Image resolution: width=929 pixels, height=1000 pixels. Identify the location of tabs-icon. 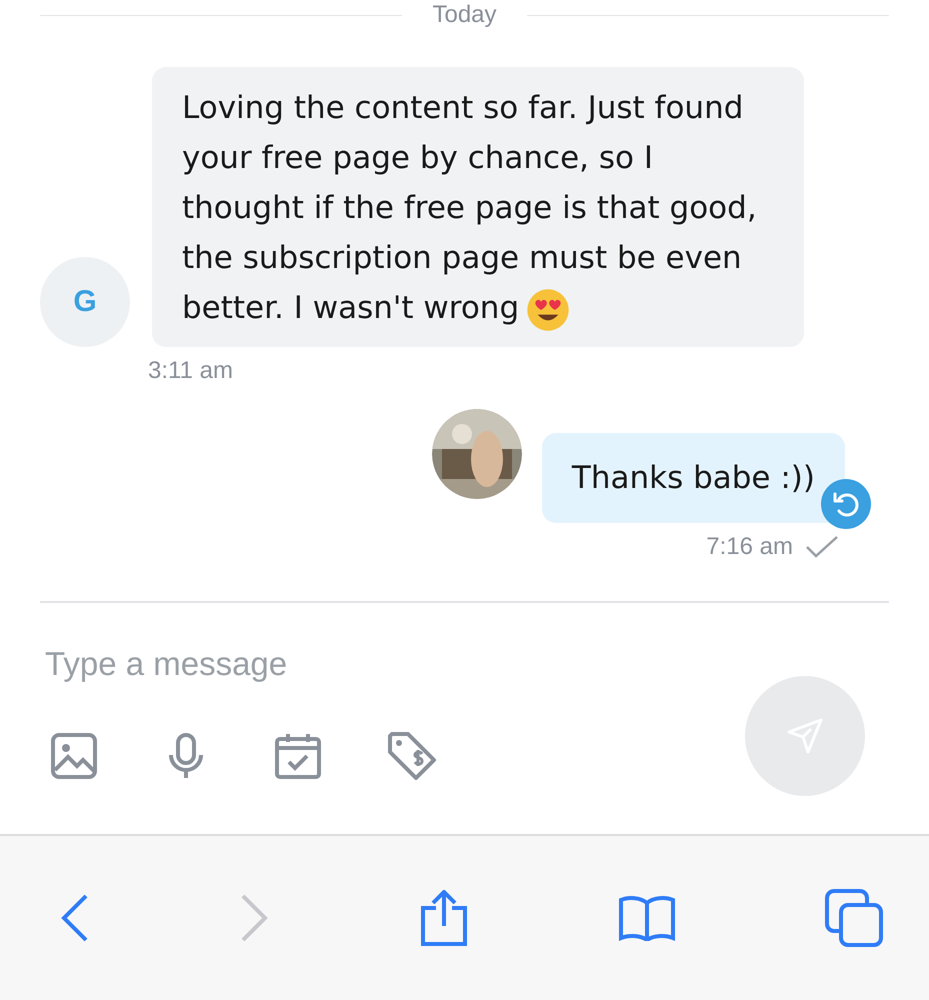
(855, 918).